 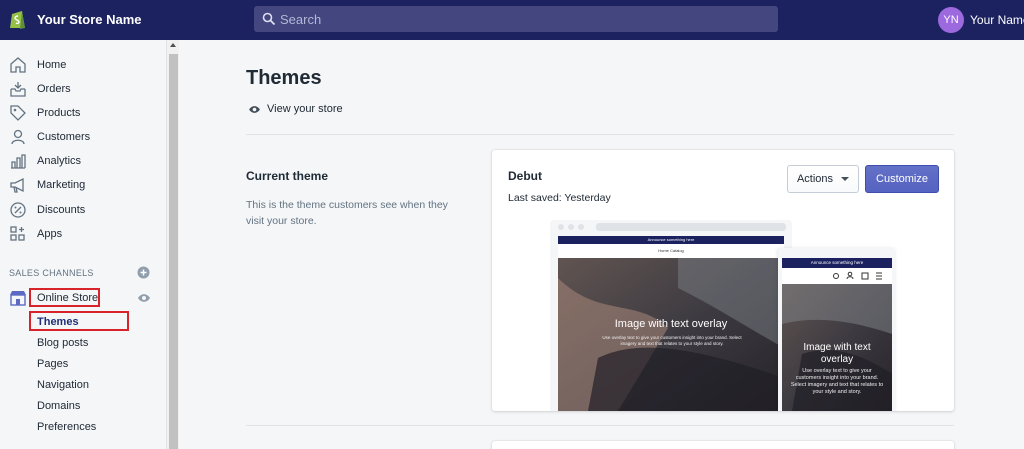 What do you see at coordinates (18, 298) in the screenshot?
I see `store-icon` at bounding box center [18, 298].